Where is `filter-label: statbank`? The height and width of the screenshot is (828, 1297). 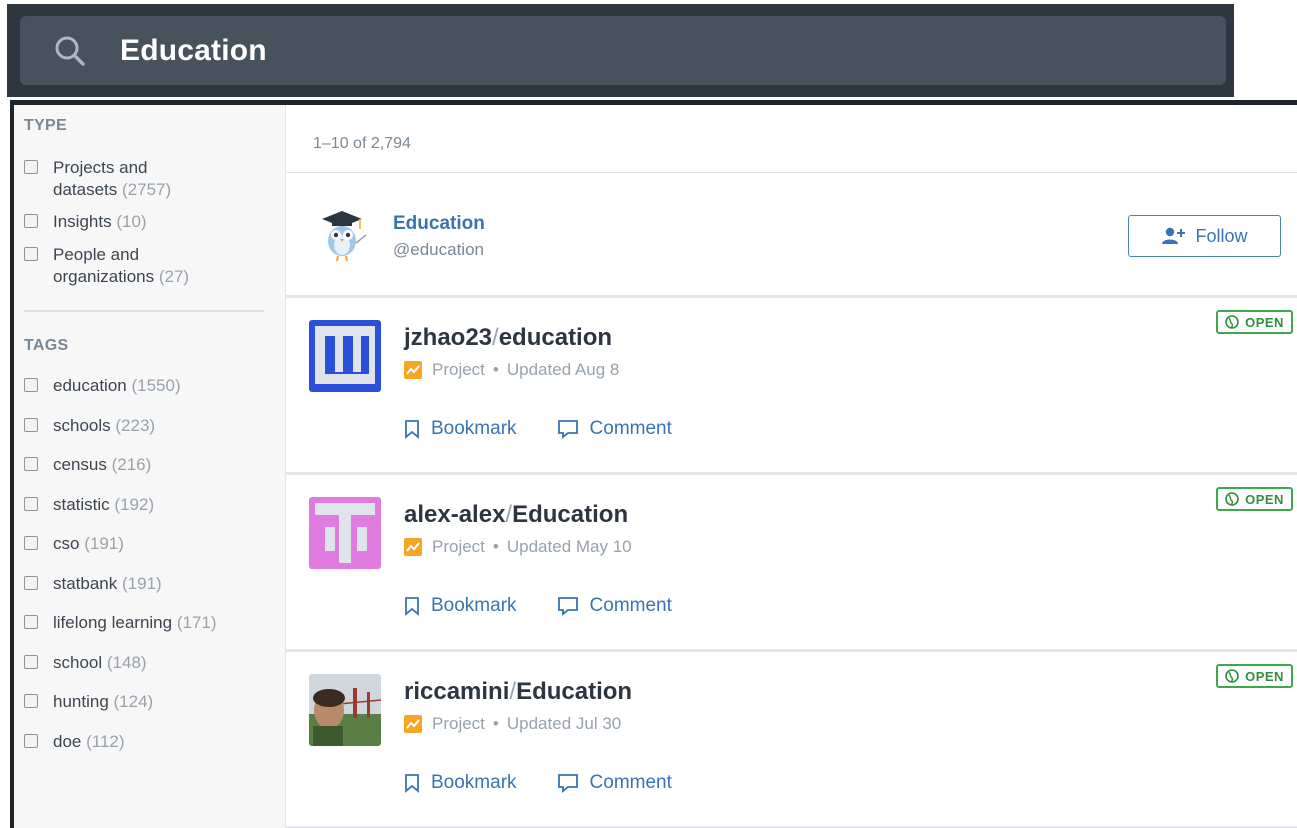 filter-label: statbank is located at coordinates (85, 583).